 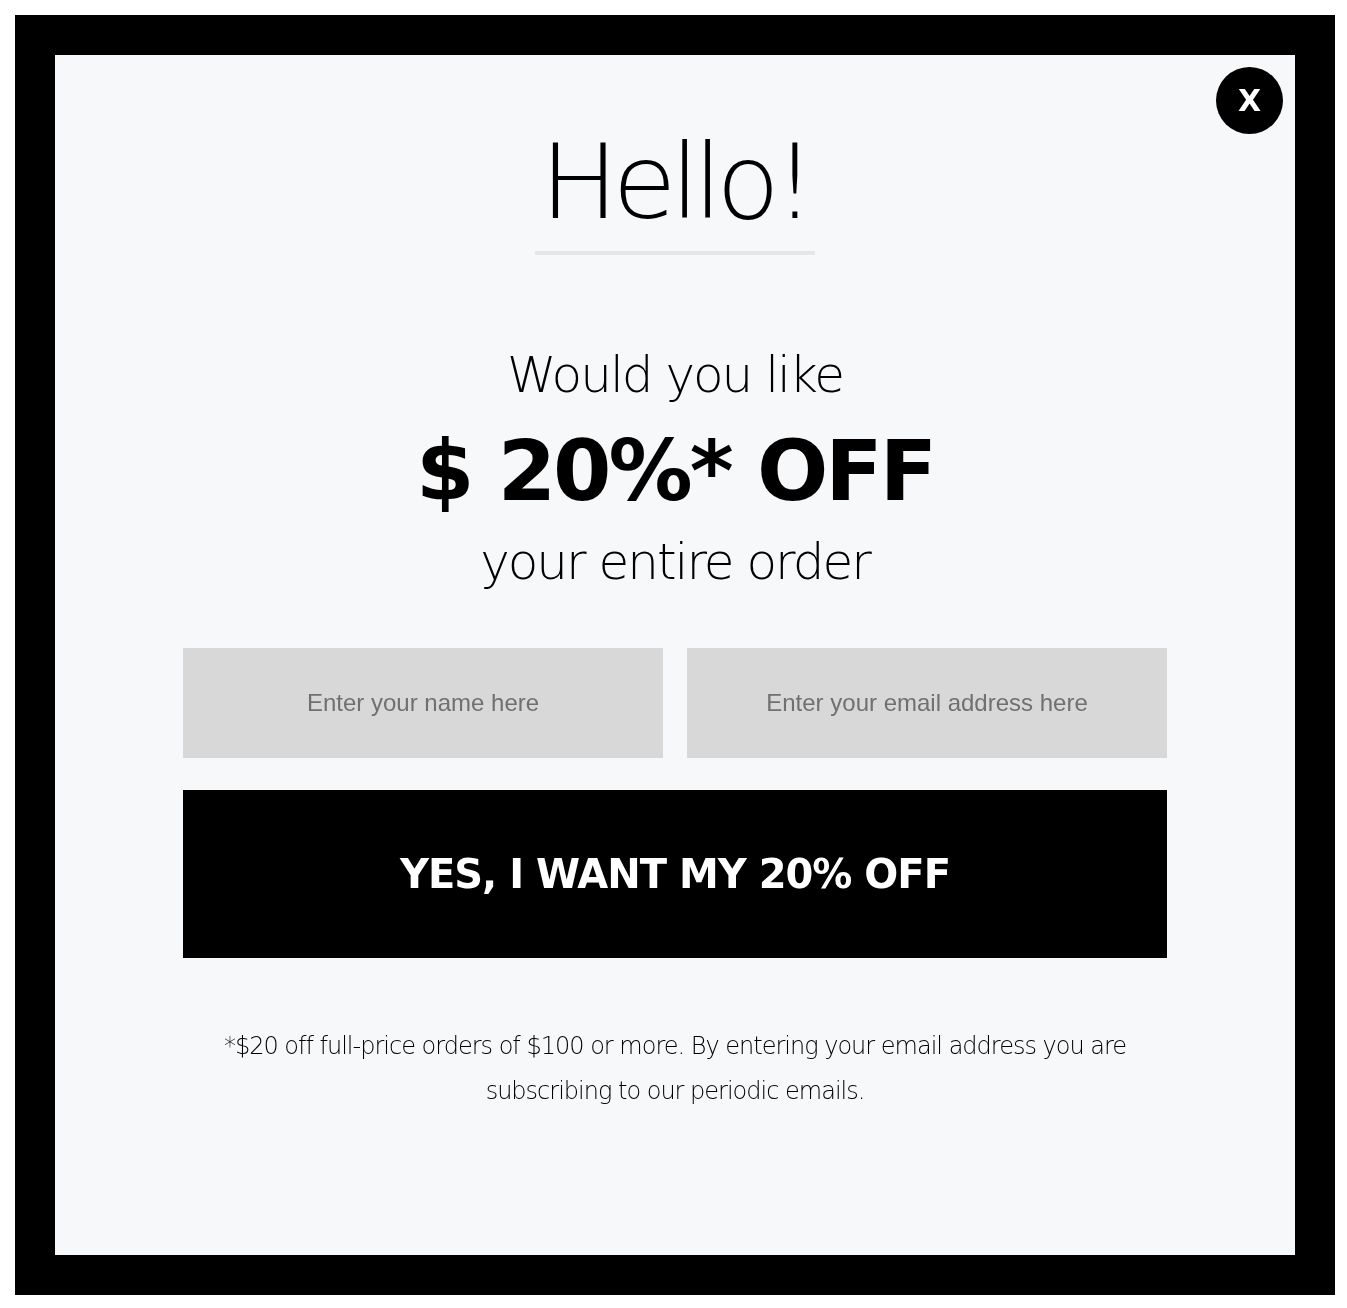 What do you see at coordinates (423, 702) in the screenshot?
I see `name-field: Enter your name here` at bounding box center [423, 702].